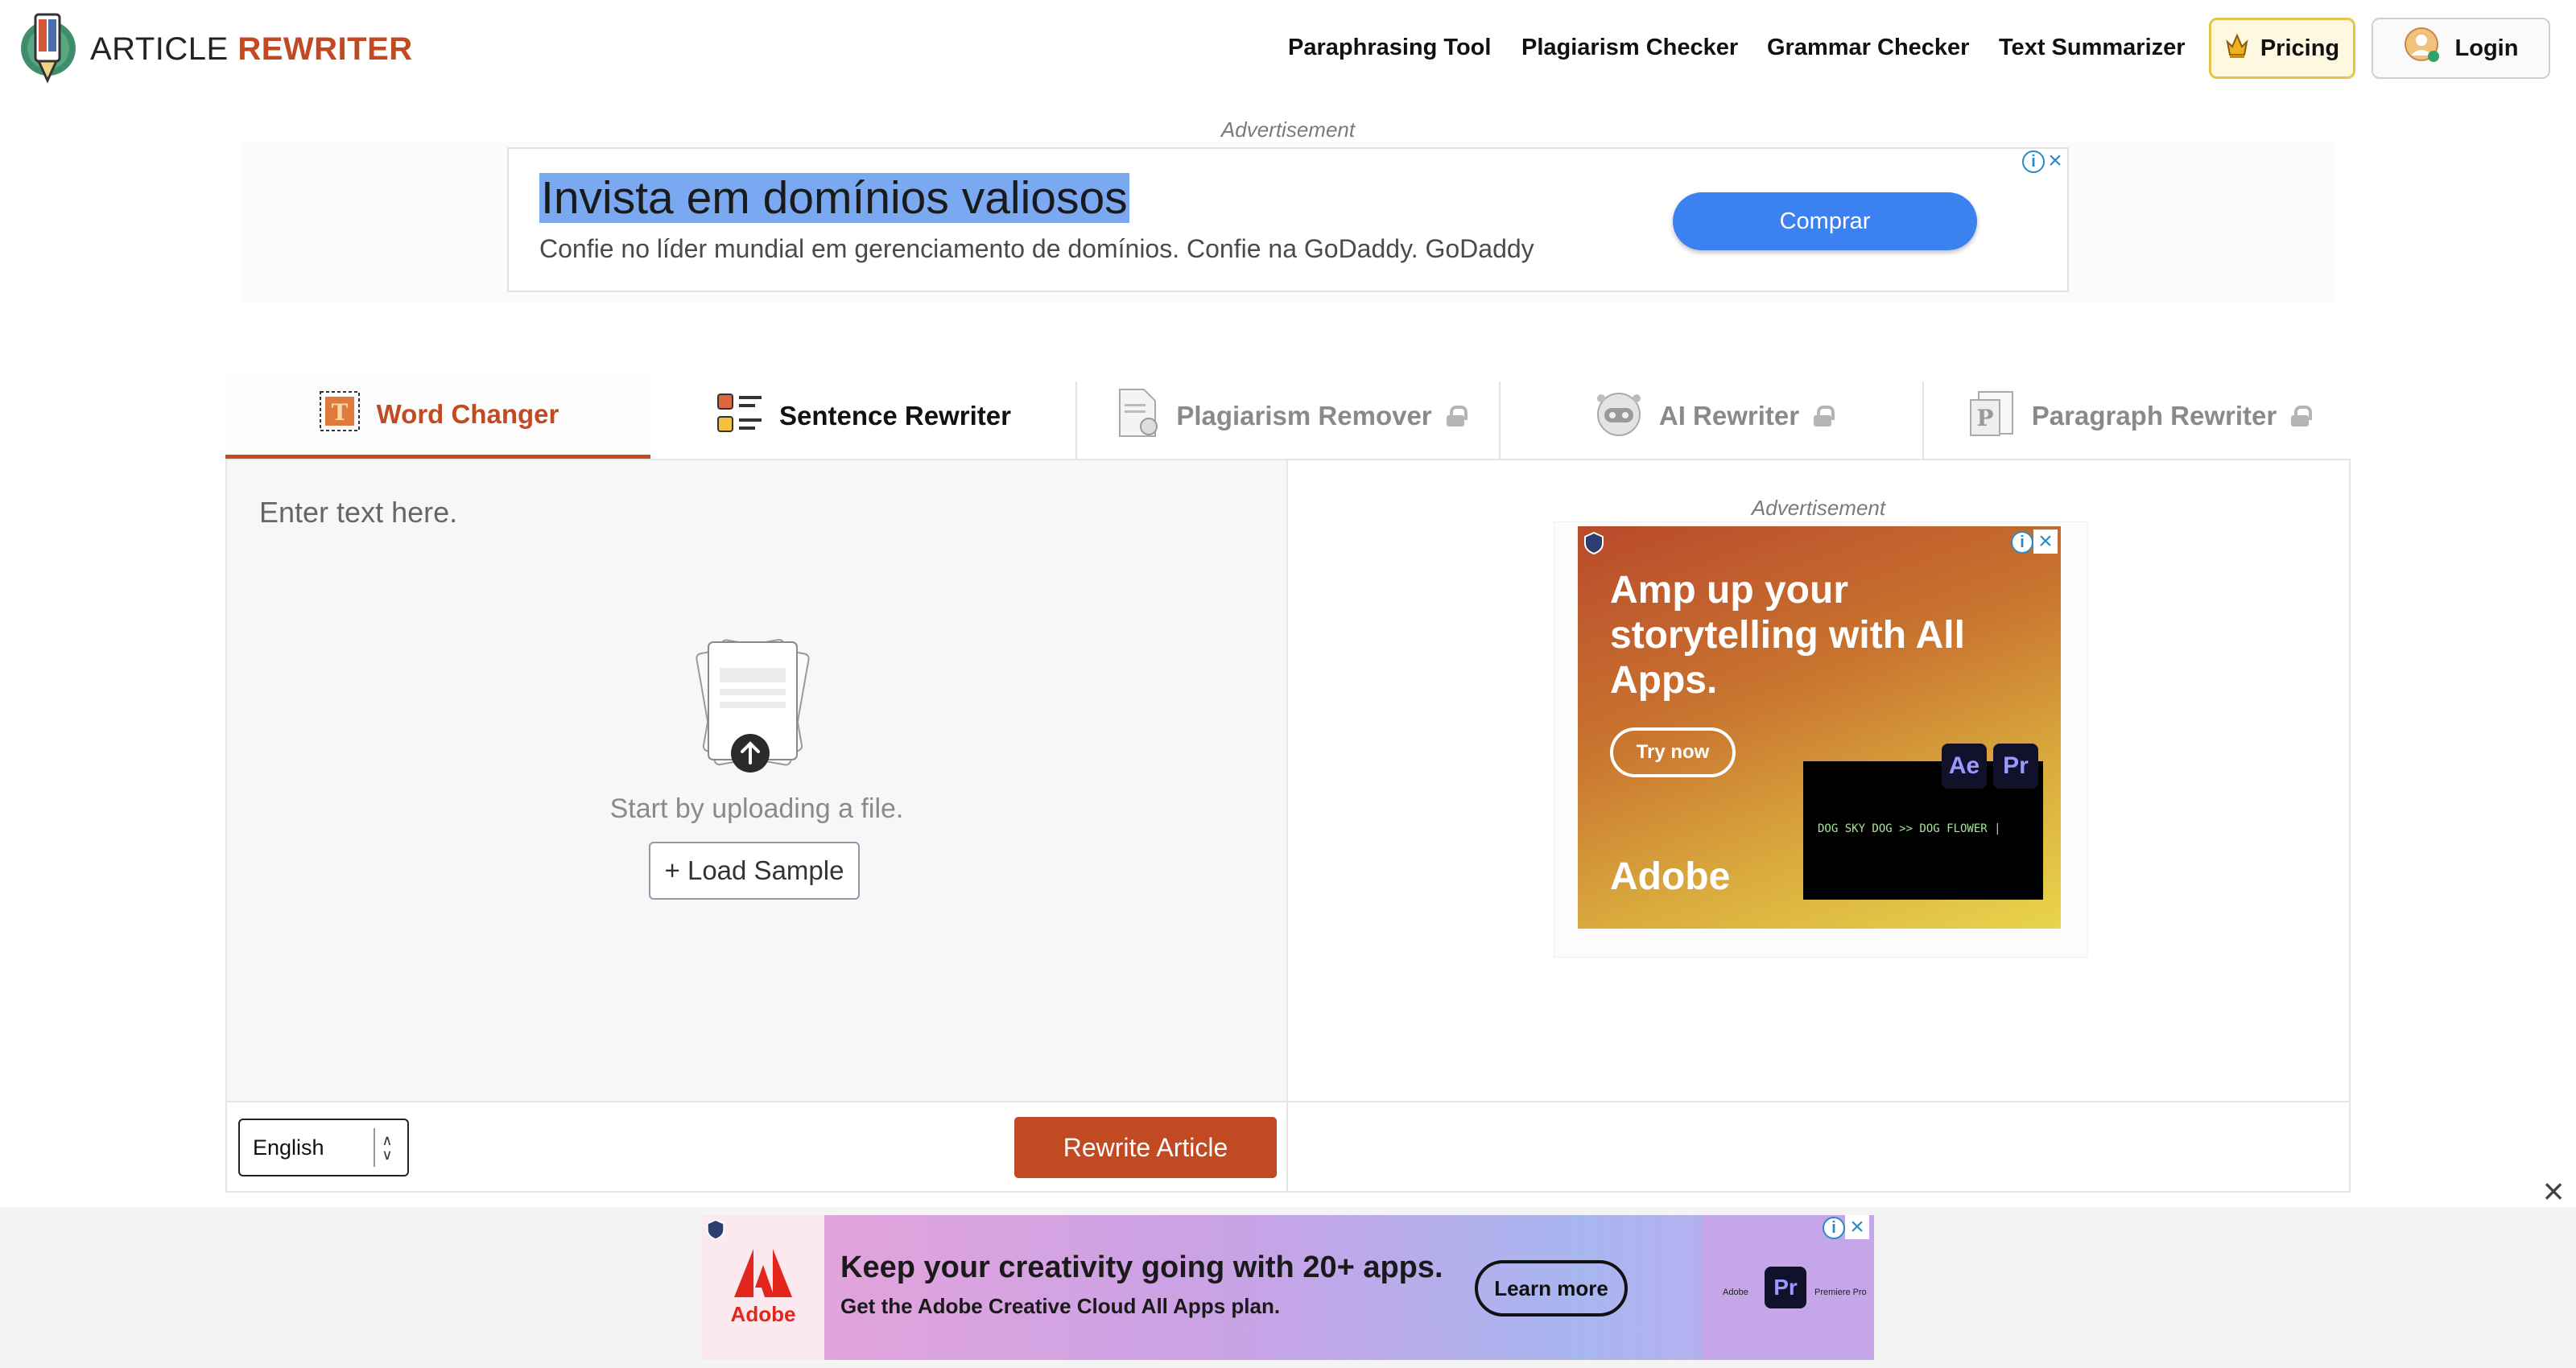  I want to click on side-ad-headline: Amp up your storytelling with All Apps., so click(1787, 635).